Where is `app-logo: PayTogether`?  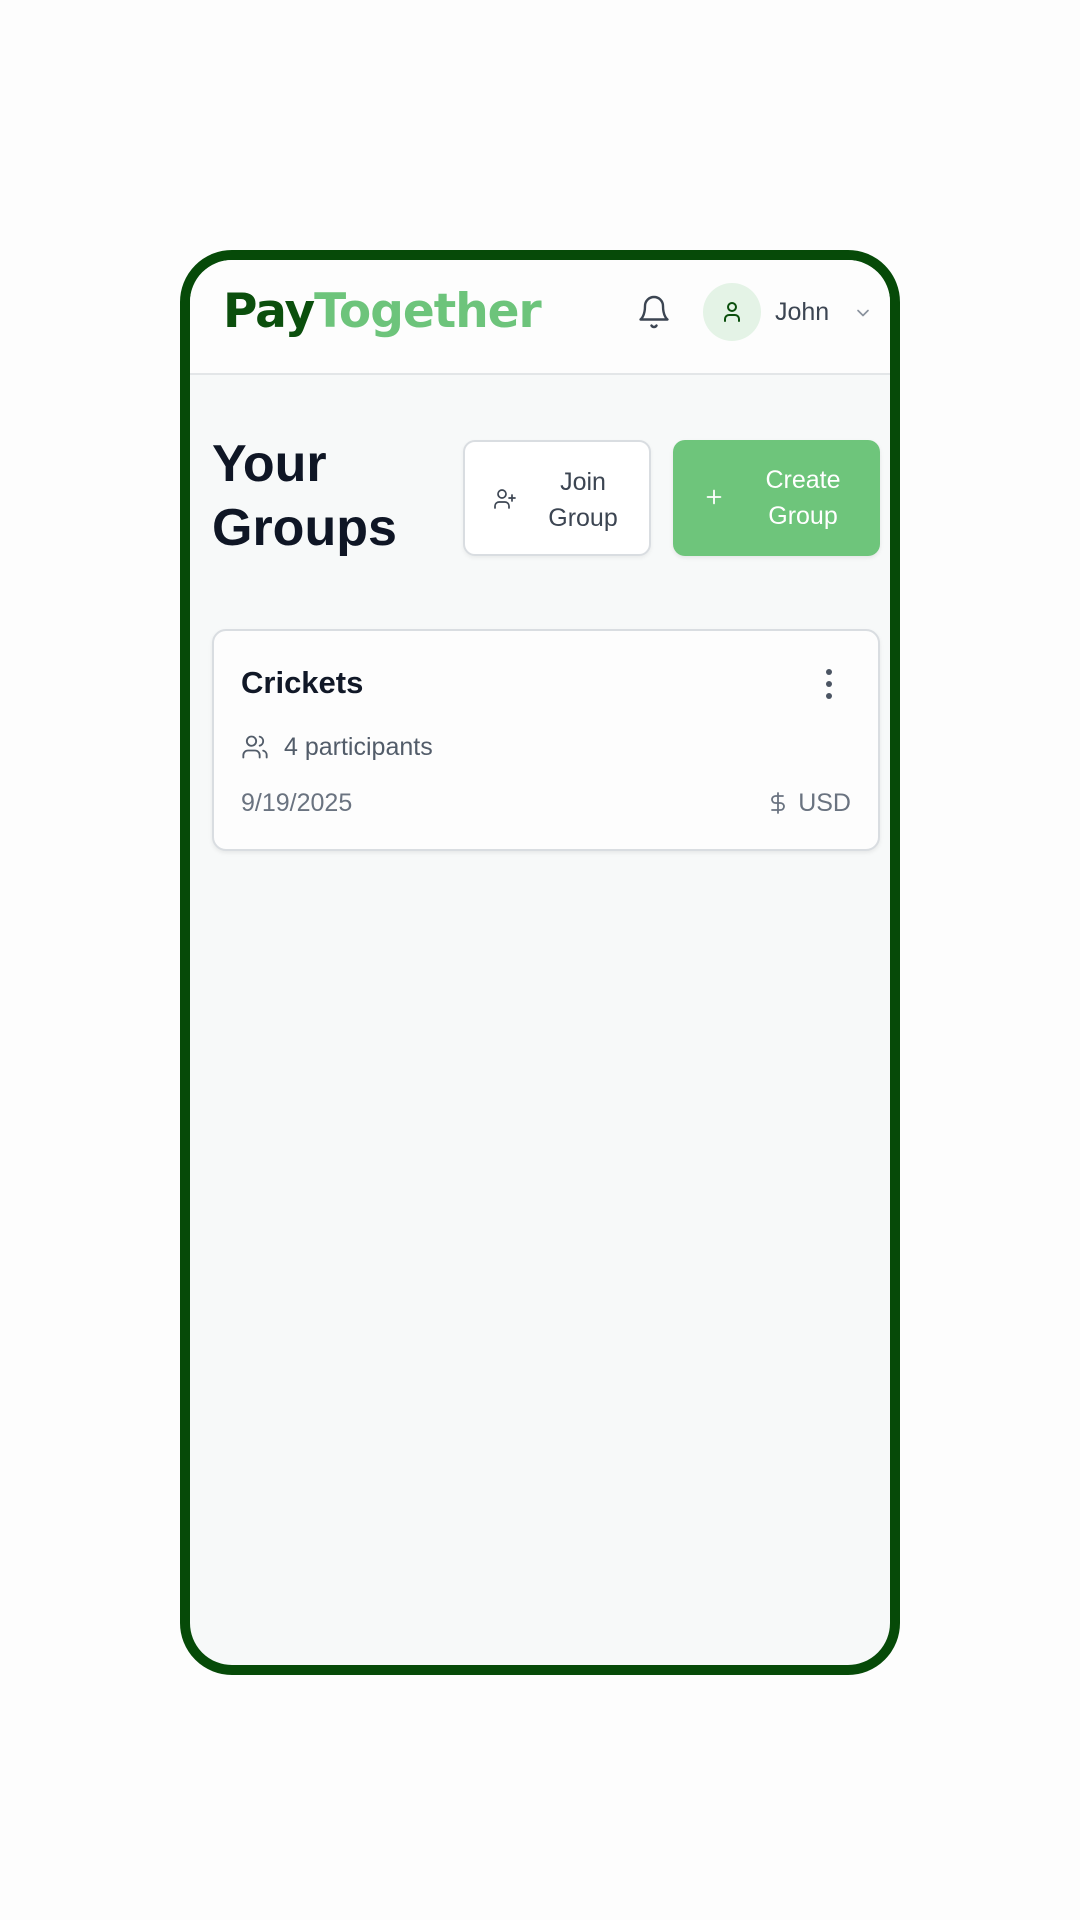
app-logo: PayTogether is located at coordinates (382, 312).